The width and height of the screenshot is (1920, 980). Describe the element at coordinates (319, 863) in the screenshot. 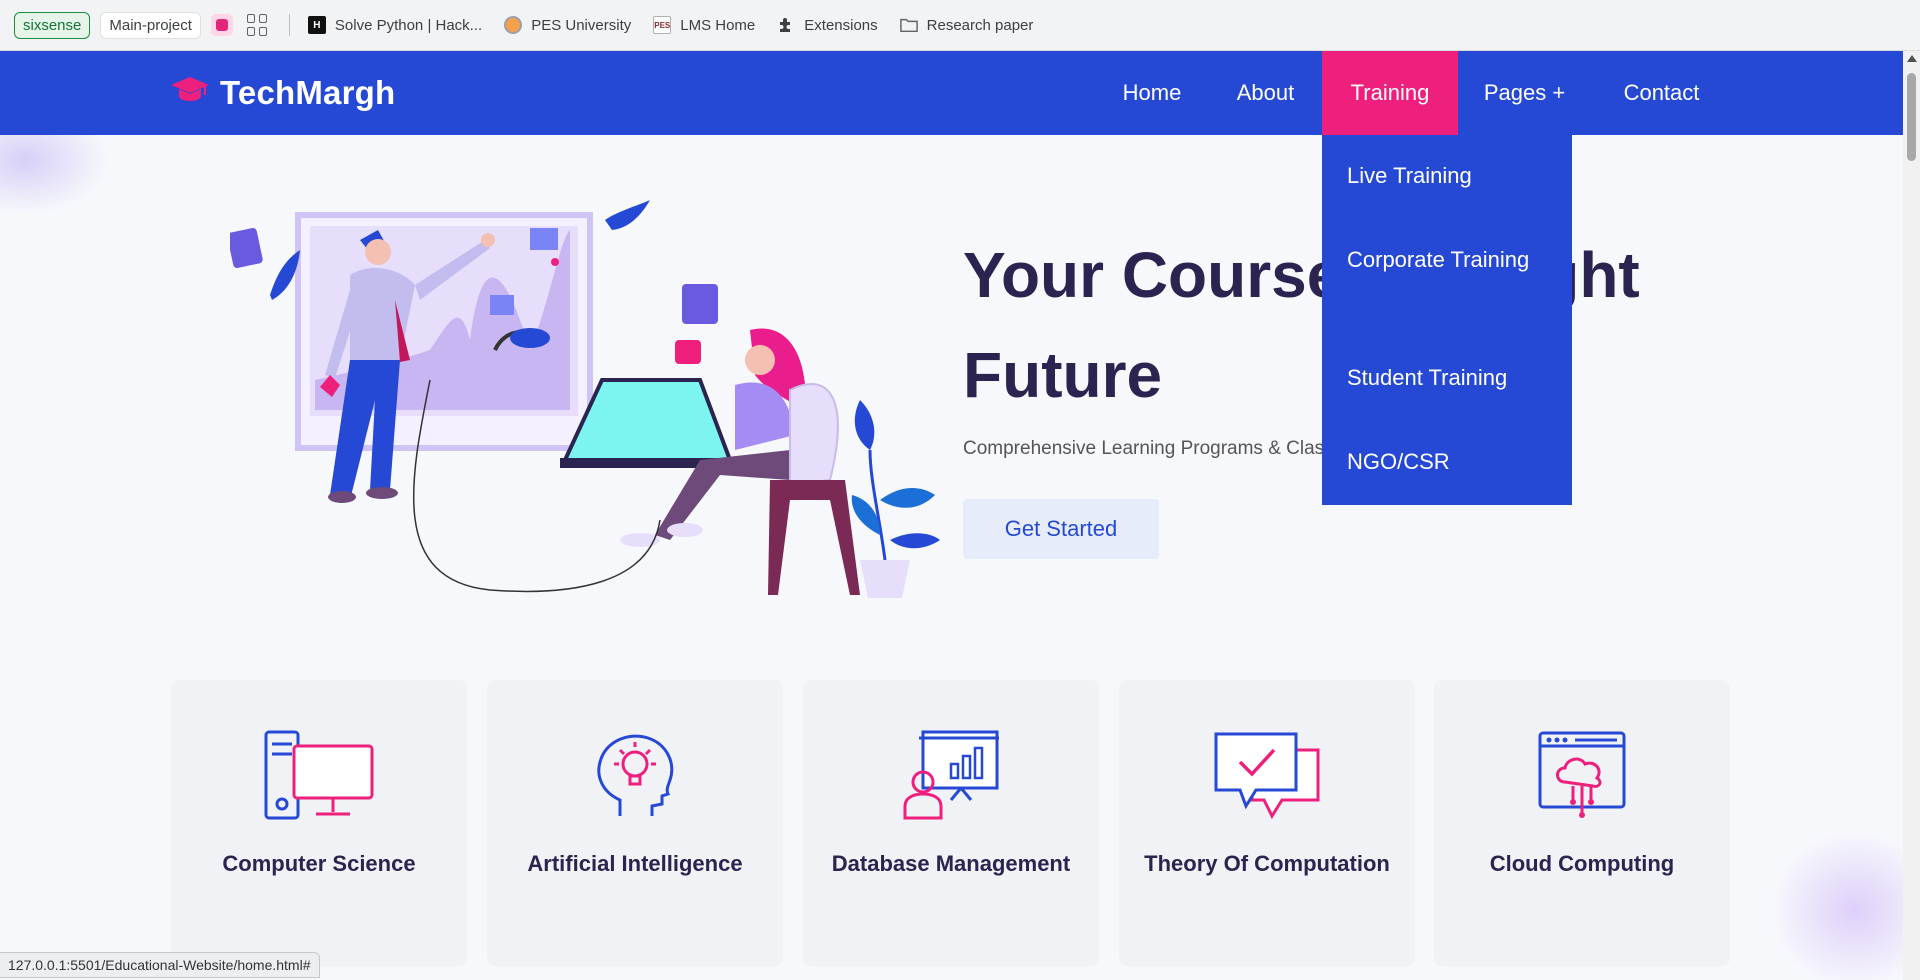

I see `course-title: Computer Science` at that location.